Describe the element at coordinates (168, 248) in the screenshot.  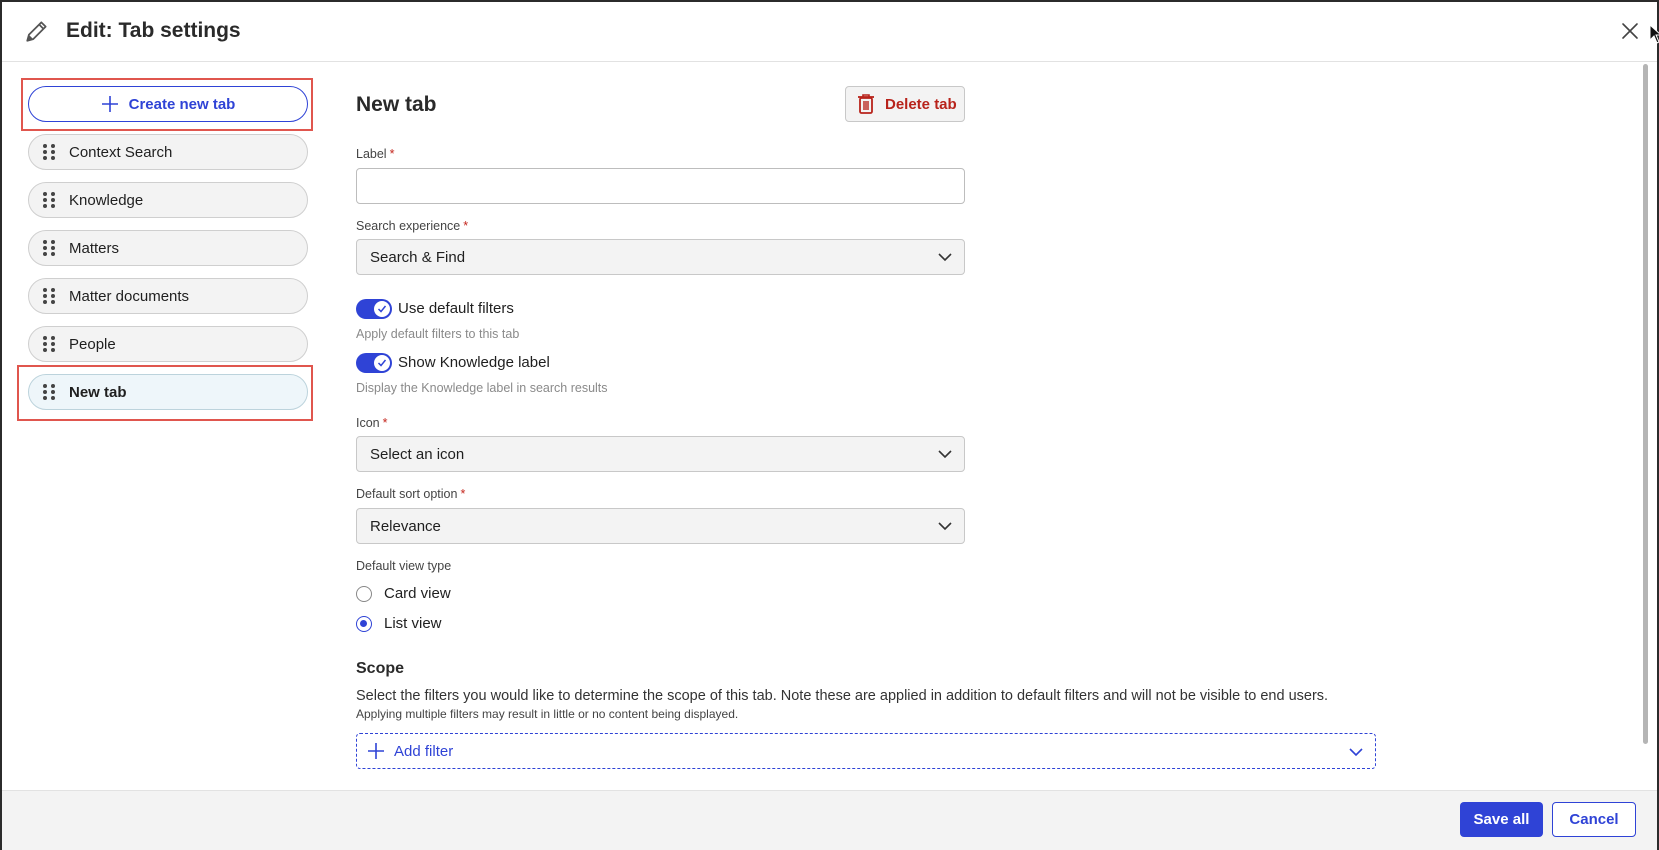
I see `sidebar-item-matters: Matters` at that location.